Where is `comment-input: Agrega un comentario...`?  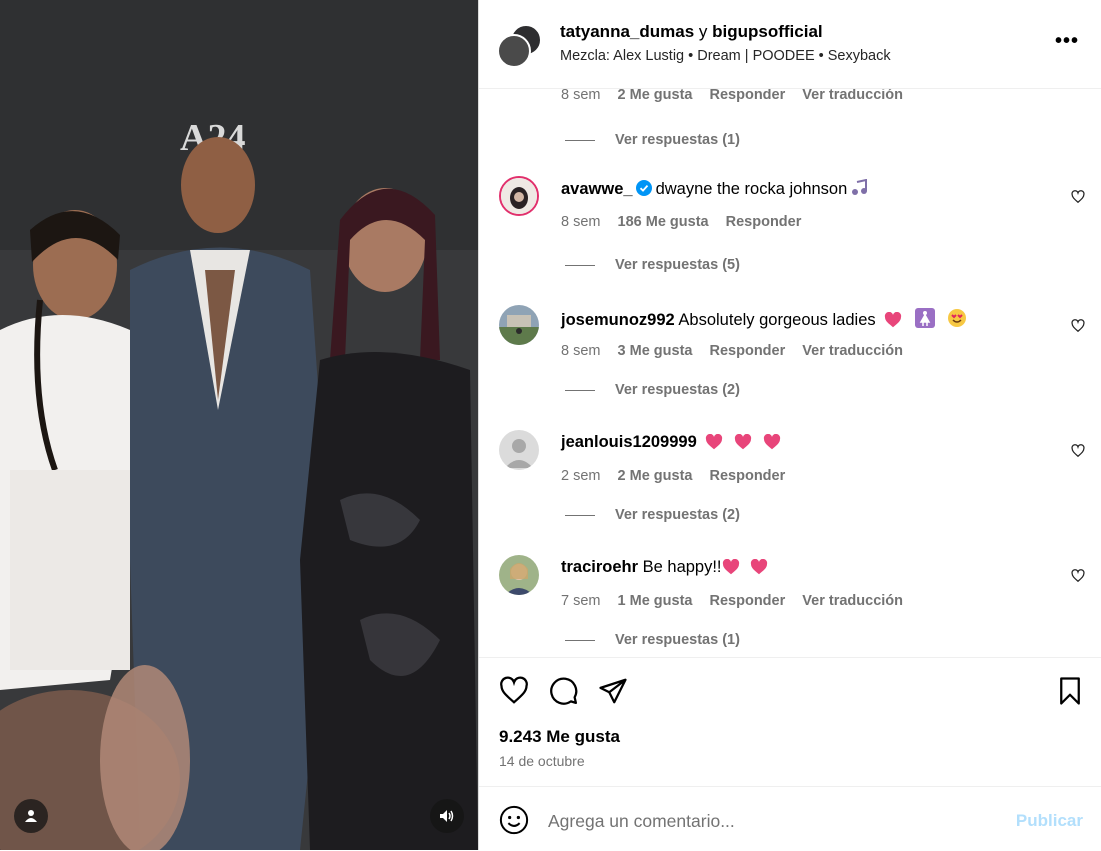
comment-input: Agrega un comentario... is located at coordinates (641, 821).